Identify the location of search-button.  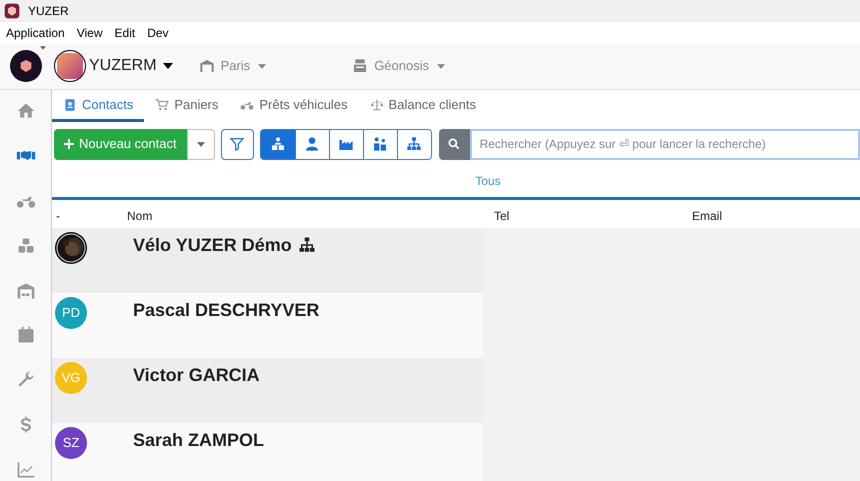
(454, 144).